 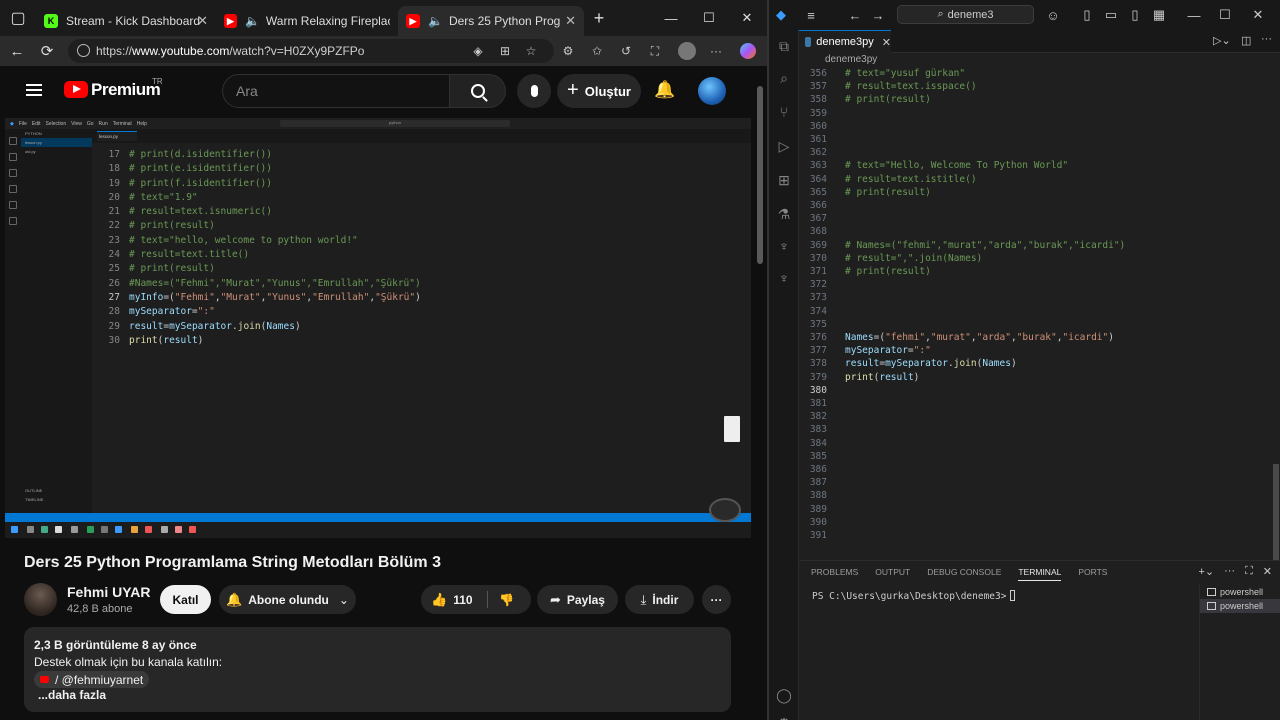 I want to click on editor-scrollbar, so click(x=1275, y=321).